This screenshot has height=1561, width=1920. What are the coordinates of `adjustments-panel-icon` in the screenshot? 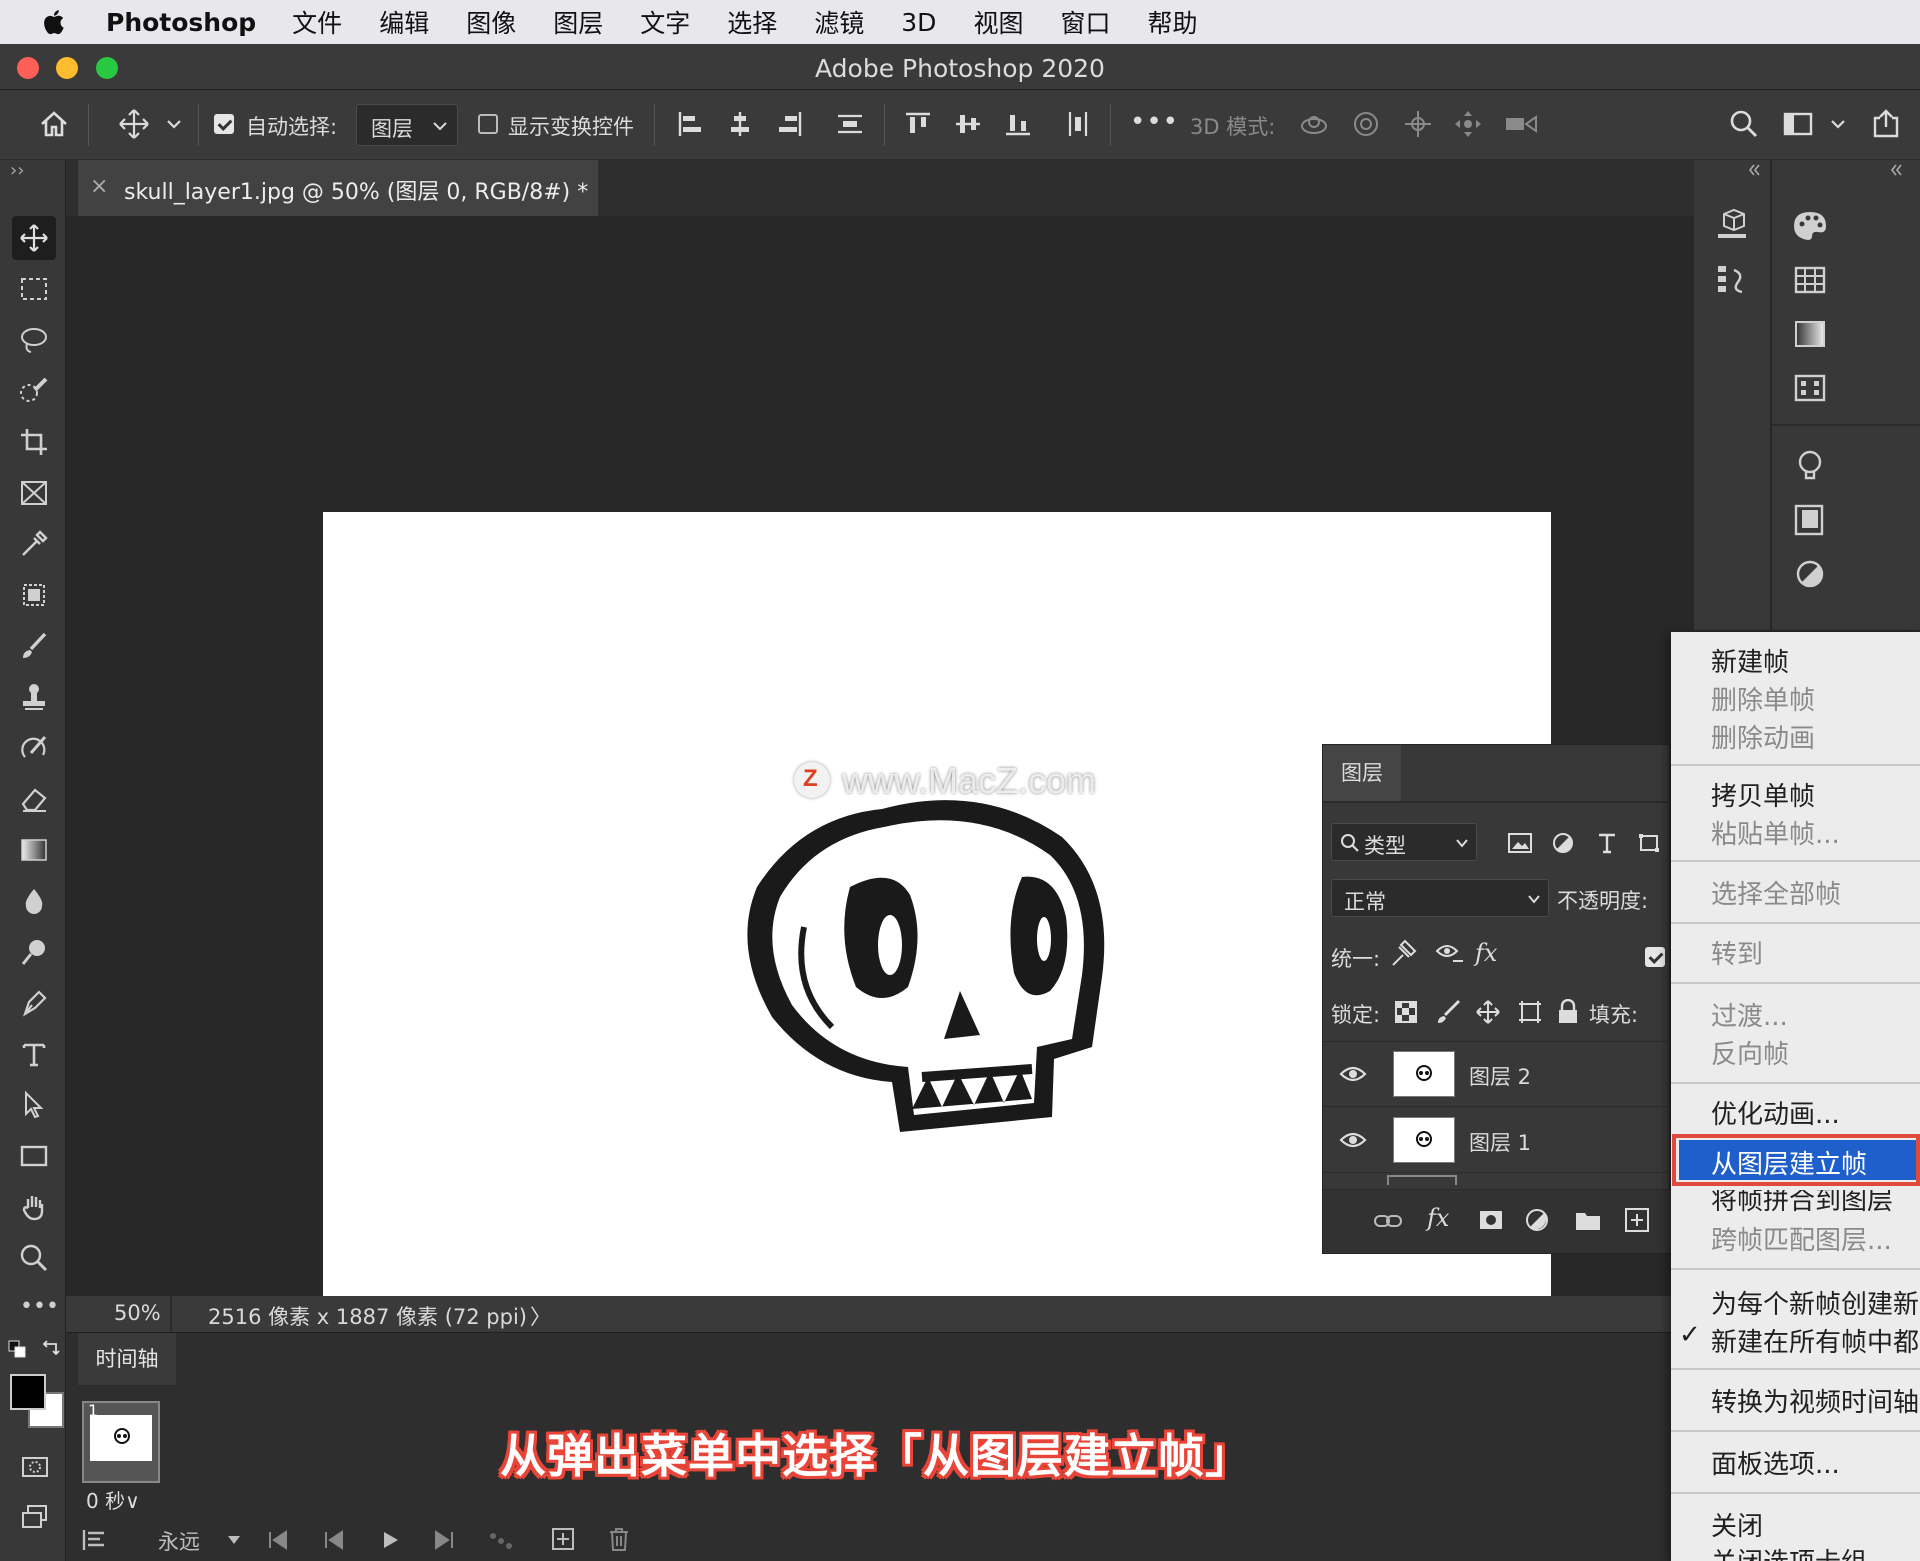 It's located at (1810, 574).